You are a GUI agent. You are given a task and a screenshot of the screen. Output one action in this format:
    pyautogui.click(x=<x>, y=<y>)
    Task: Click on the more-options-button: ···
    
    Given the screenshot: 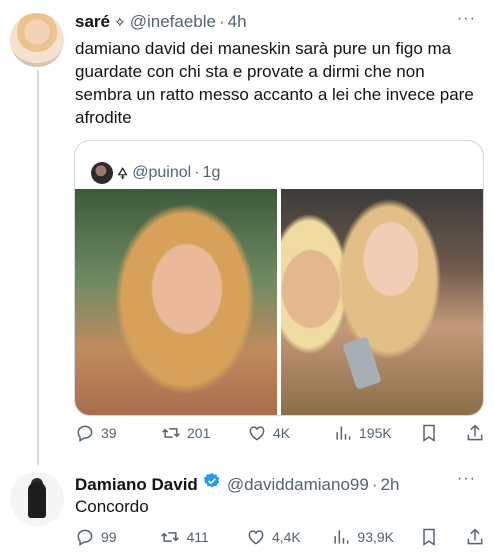 What is the action you would take?
    pyautogui.click(x=466, y=19)
    